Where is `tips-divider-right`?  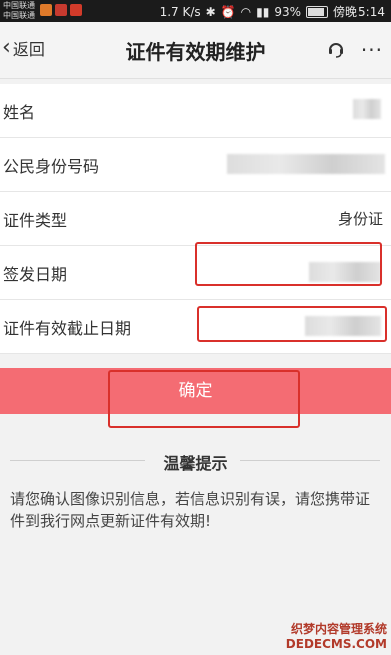 tips-divider-right is located at coordinates (310, 460).